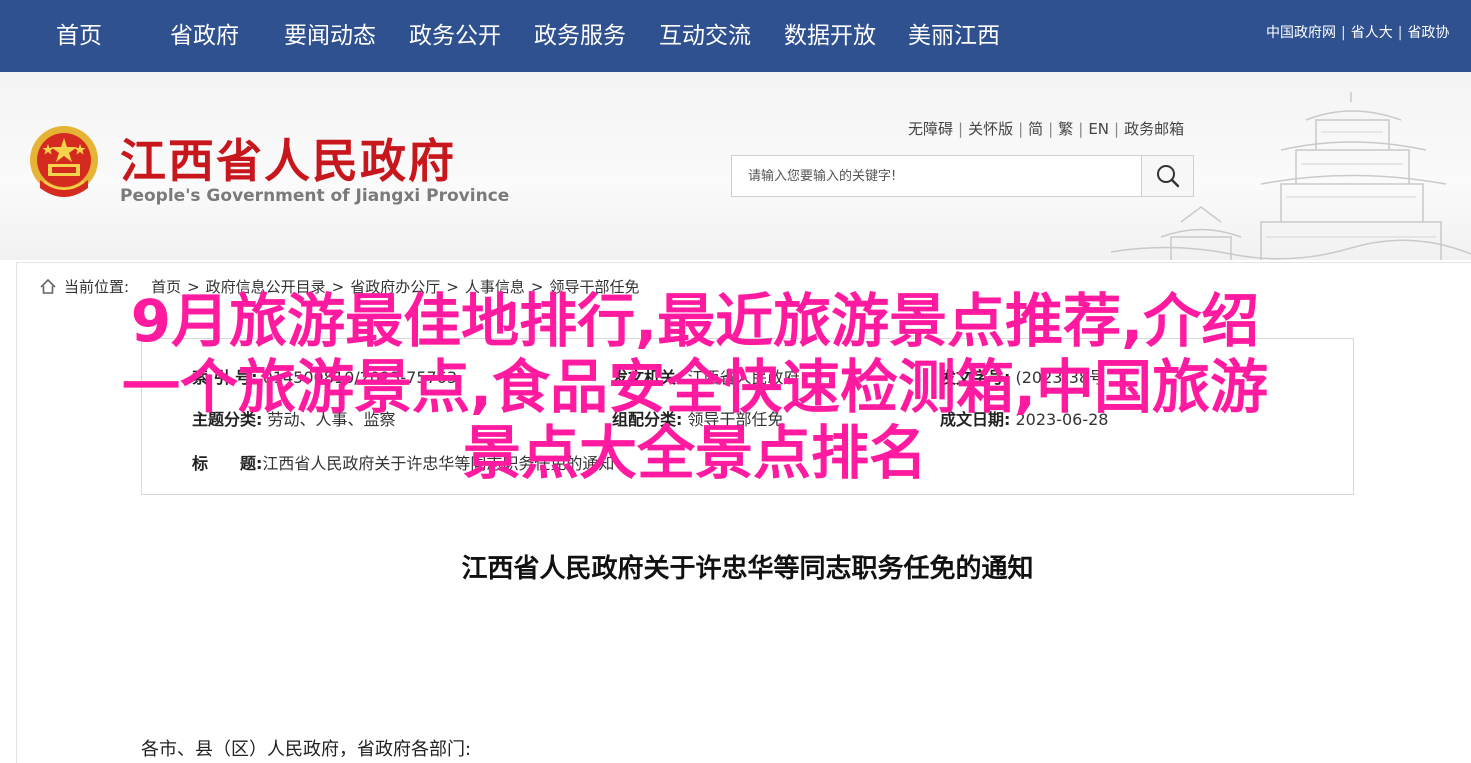  I want to click on breadcrumb-info-catalog: 政府信息公开目录, so click(266, 287).